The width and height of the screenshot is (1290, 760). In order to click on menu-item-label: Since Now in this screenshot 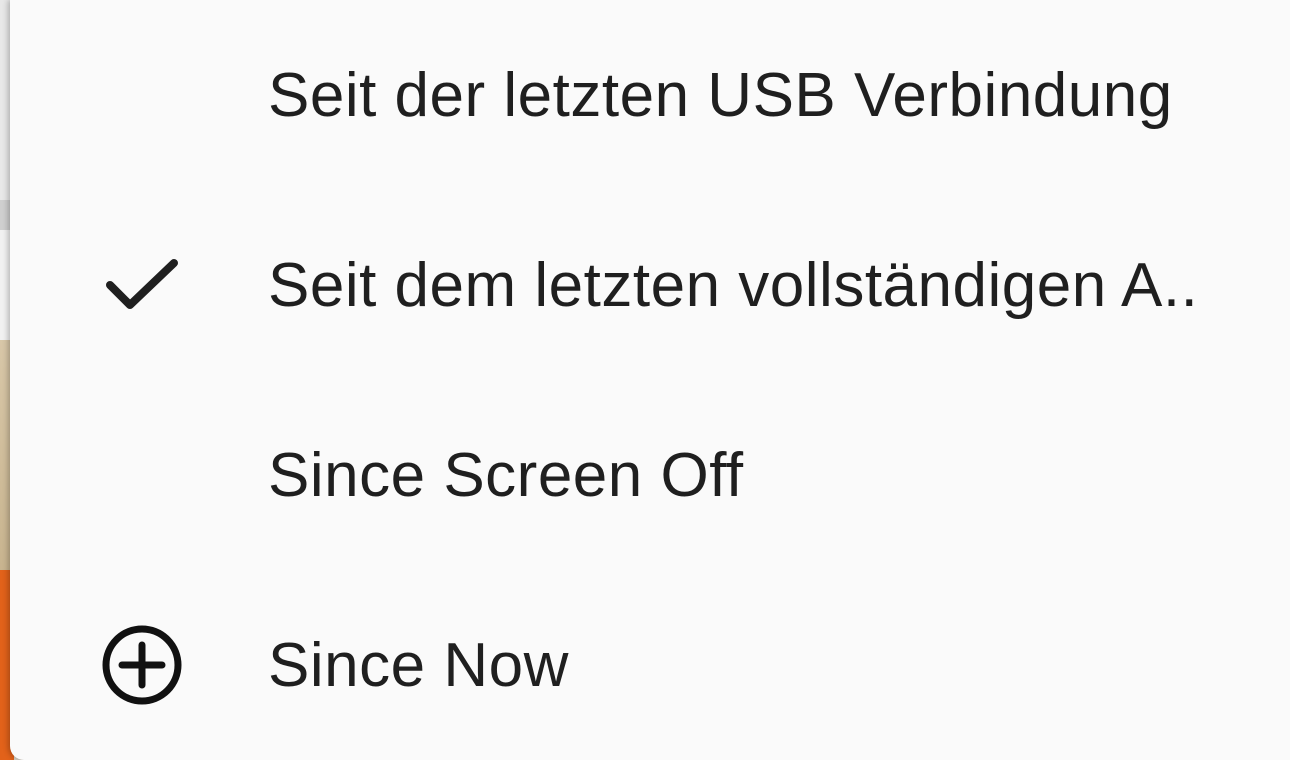, I will do `click(418, 665)`.